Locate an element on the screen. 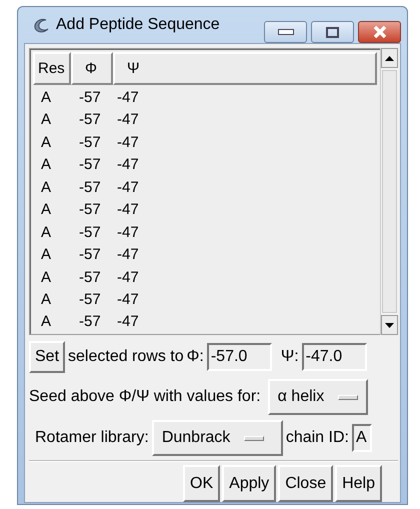 This screenshot has width=420, height=509. chain-id-field: A is located at coordinates (362, 438).